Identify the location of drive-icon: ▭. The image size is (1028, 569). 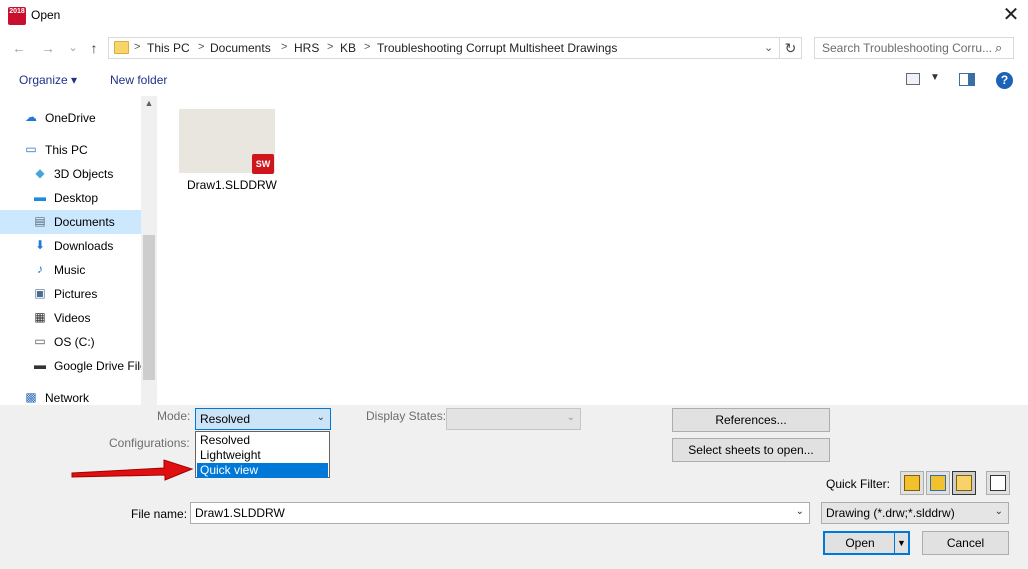
(40, 341).